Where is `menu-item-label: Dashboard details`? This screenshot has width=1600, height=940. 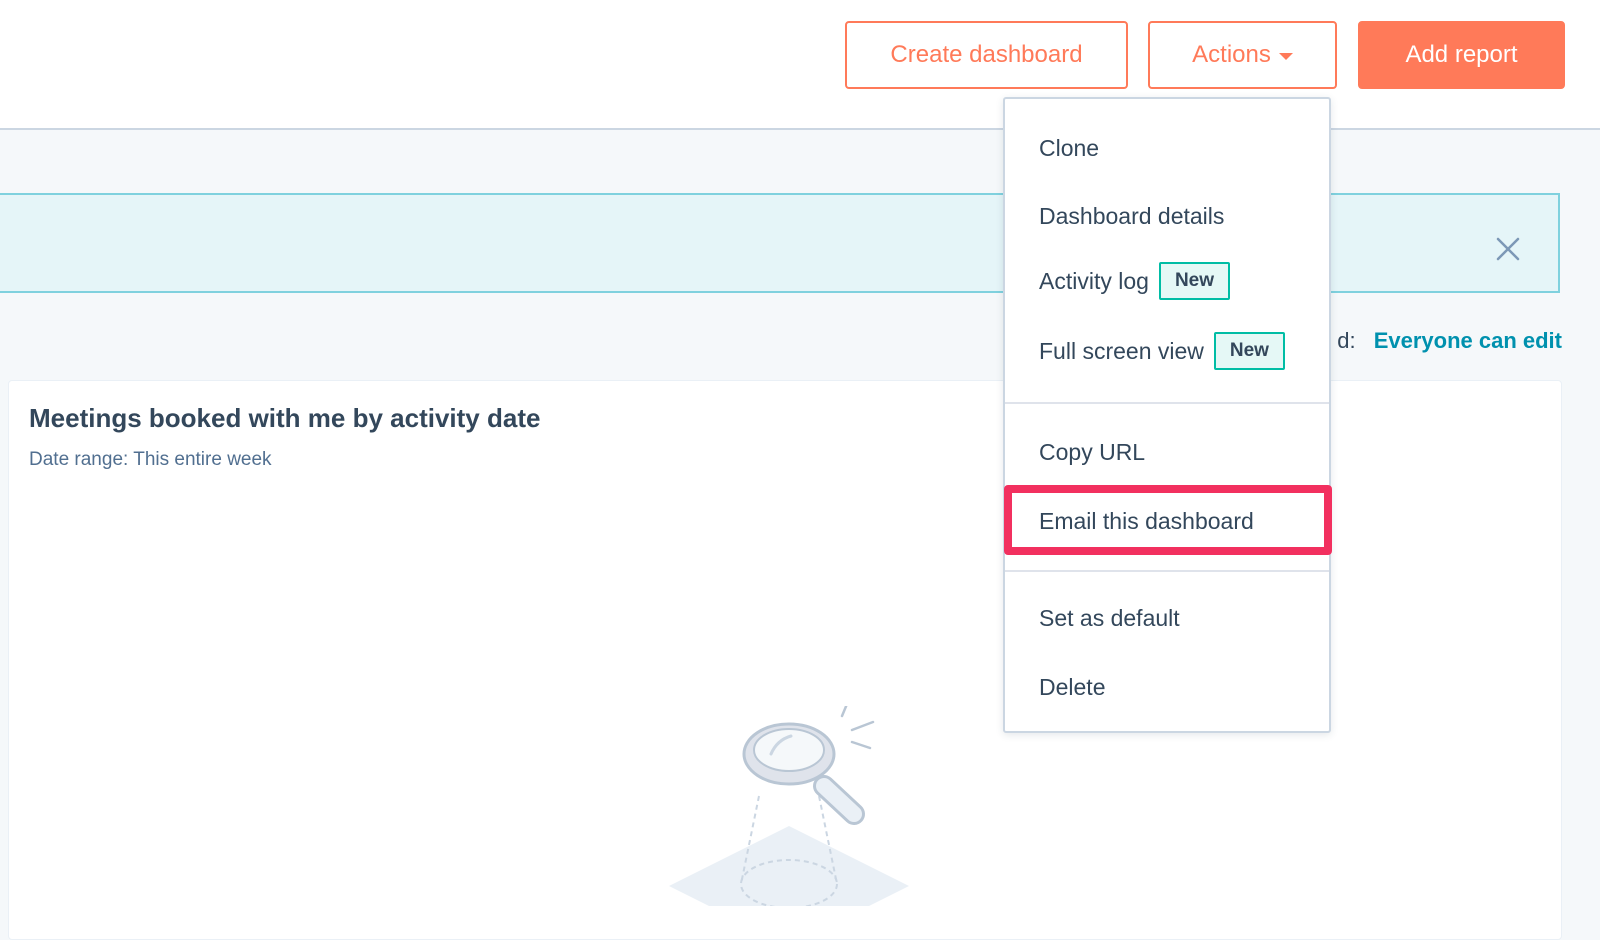 menu-item-label: Dashboard details is located at coordinates (1132, 216).